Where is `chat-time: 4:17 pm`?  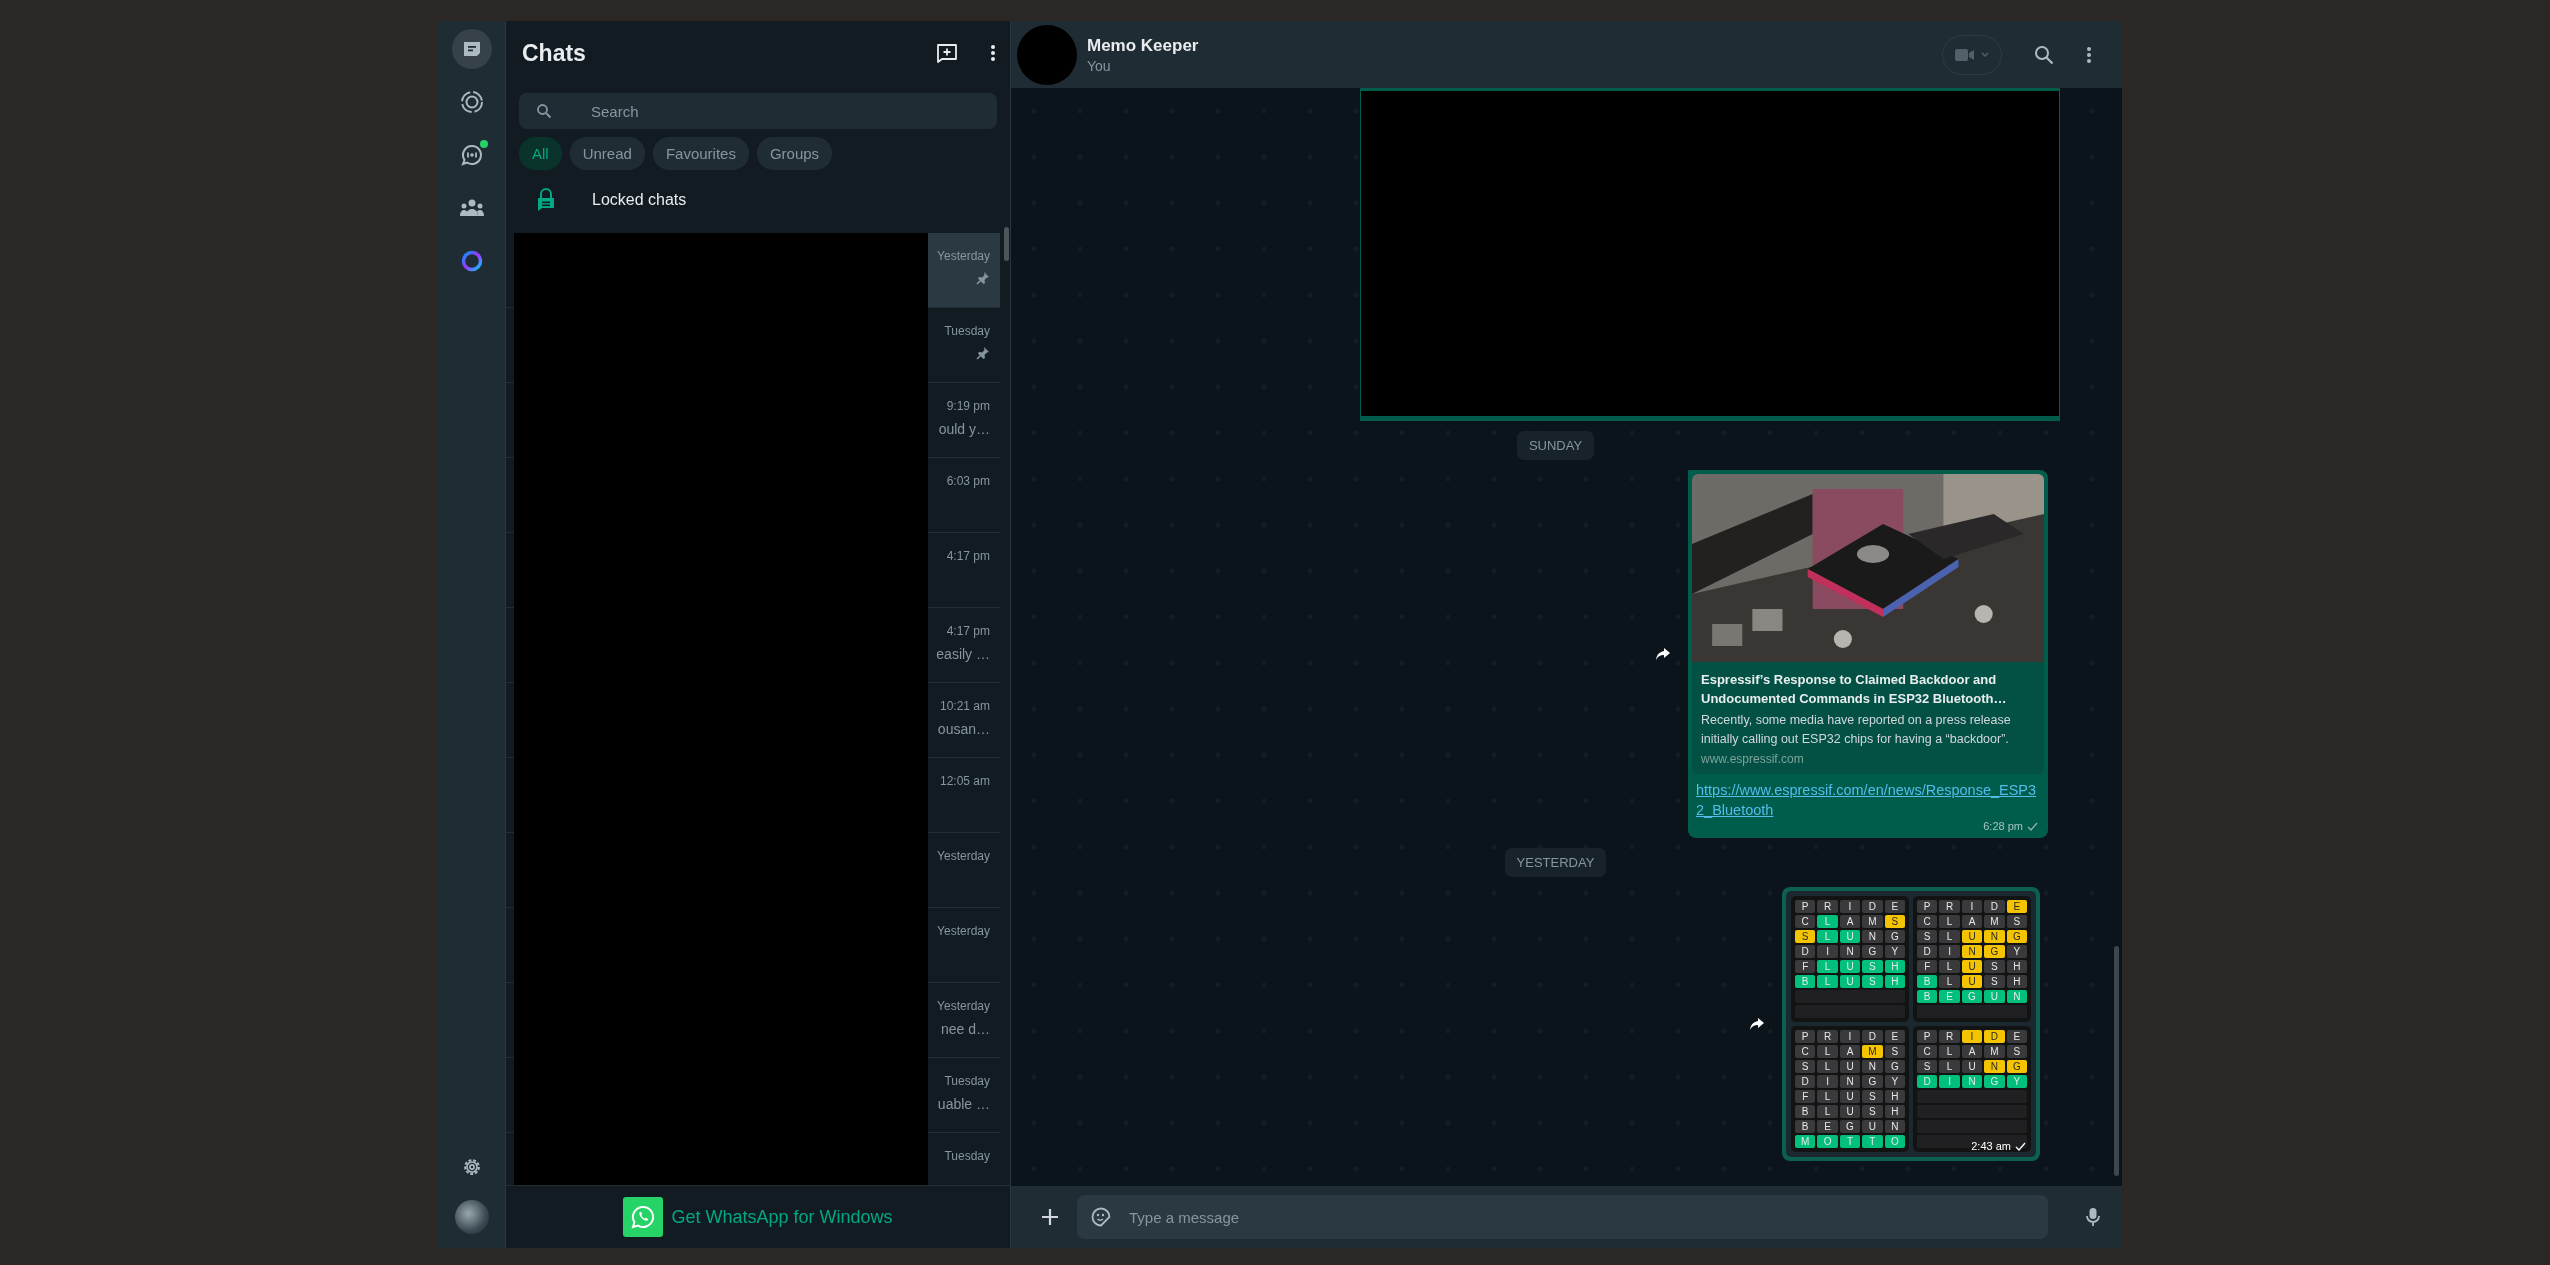
chat-time: 4:17 pm is located at coordinates (968, 556).